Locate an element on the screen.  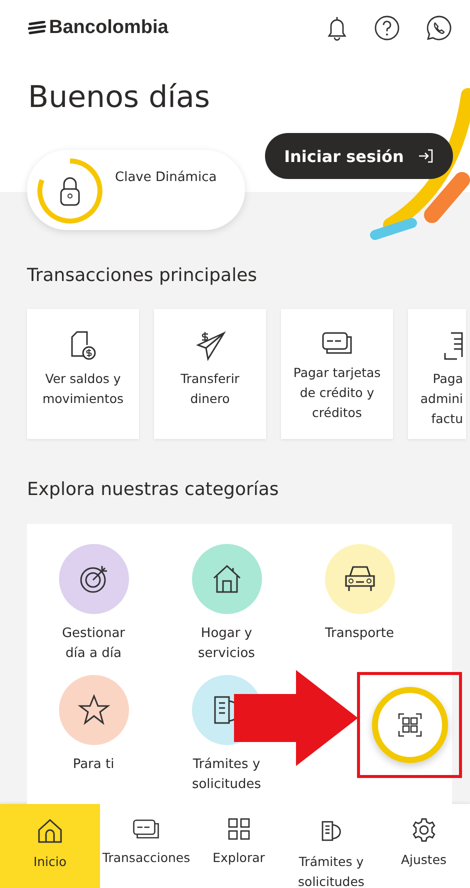
section-title: Explora nuestras categorías is located at coordinates (153, 490).